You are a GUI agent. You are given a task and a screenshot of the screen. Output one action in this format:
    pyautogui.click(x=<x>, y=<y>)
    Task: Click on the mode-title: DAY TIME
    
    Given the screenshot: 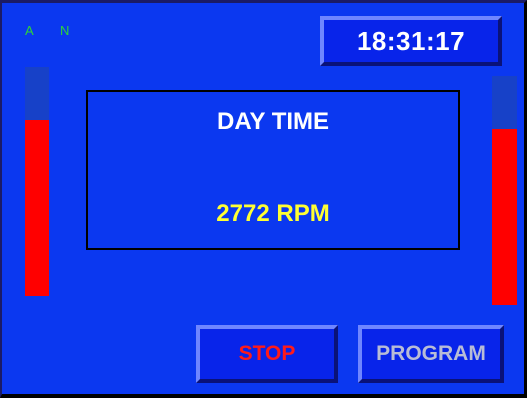 What is the action you would take?
    pyautogui.click(x=273, y=121)
    